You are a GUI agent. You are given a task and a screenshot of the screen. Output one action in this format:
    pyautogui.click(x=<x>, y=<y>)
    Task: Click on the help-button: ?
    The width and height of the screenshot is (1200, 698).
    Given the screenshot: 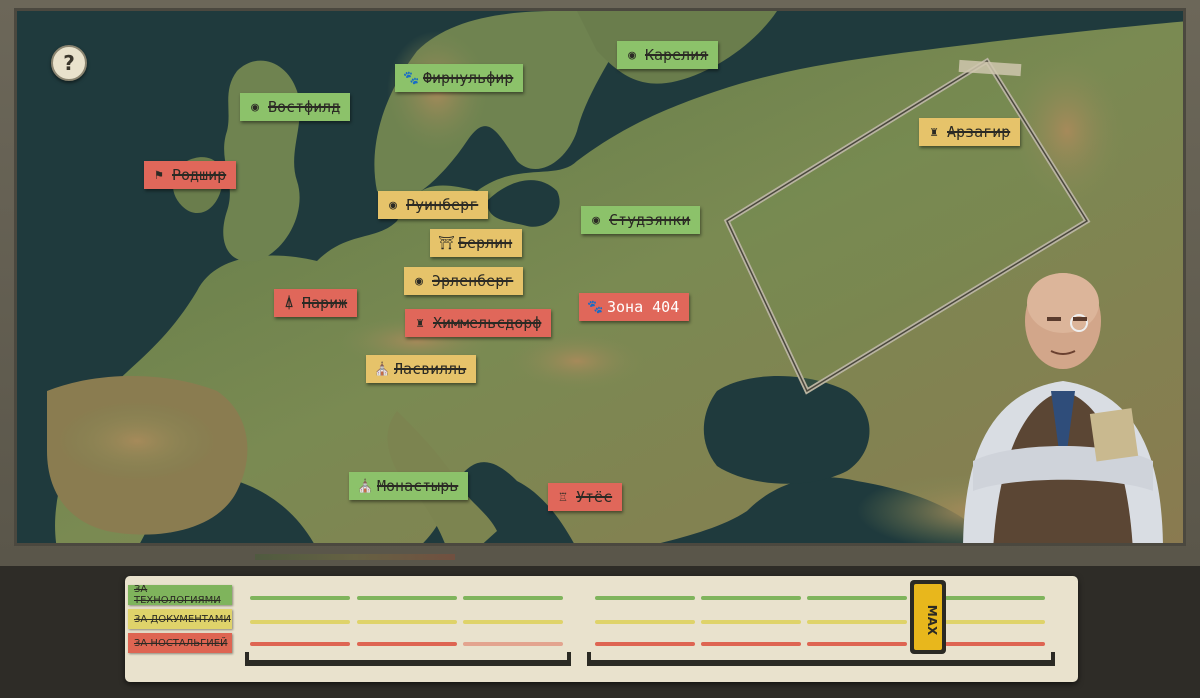 What is the action you would take?
    pyautogui.click(x=69, y=63)
    